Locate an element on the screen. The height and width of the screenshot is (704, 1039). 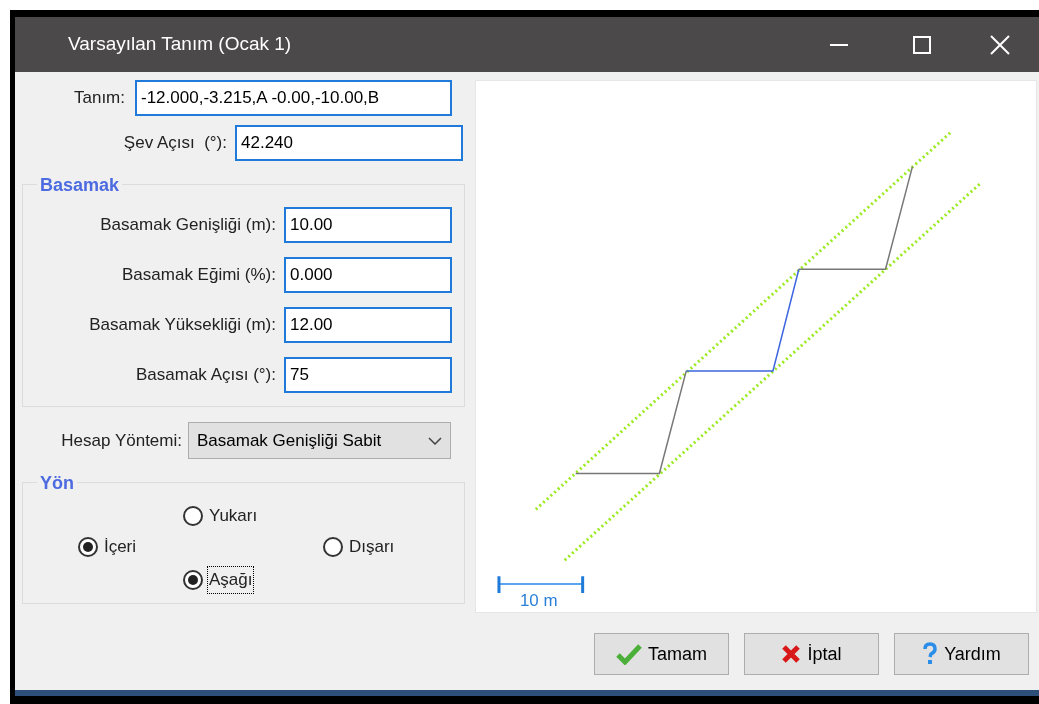
dialog-button: İptal is located at coordinates (811, 654).